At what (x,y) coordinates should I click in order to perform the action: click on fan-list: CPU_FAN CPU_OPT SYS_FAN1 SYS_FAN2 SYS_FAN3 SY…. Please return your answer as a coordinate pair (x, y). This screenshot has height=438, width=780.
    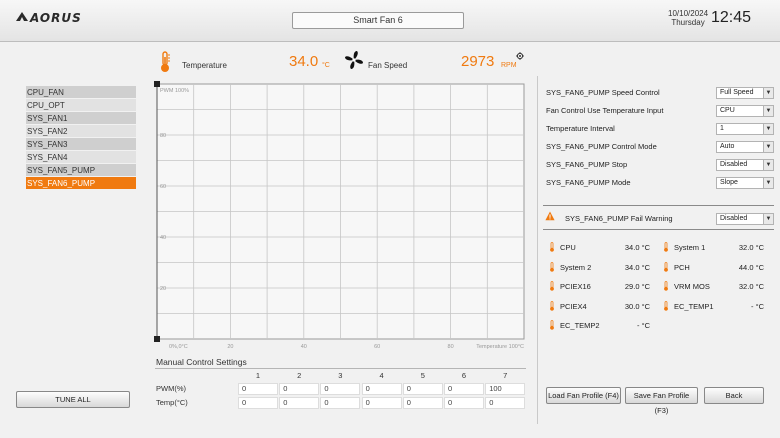
    Looking at the image, I should click on (81, 138).